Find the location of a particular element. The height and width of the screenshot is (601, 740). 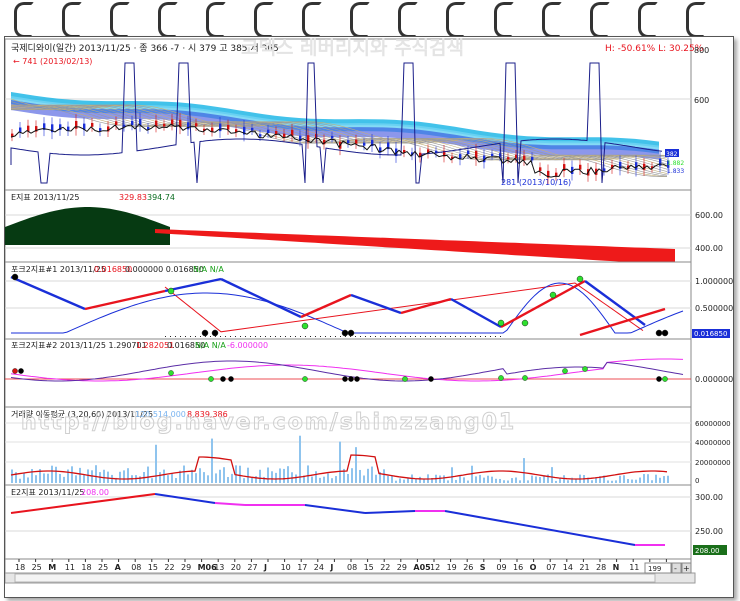

x-tick-label: 08 is located at coordinates (352, 567).